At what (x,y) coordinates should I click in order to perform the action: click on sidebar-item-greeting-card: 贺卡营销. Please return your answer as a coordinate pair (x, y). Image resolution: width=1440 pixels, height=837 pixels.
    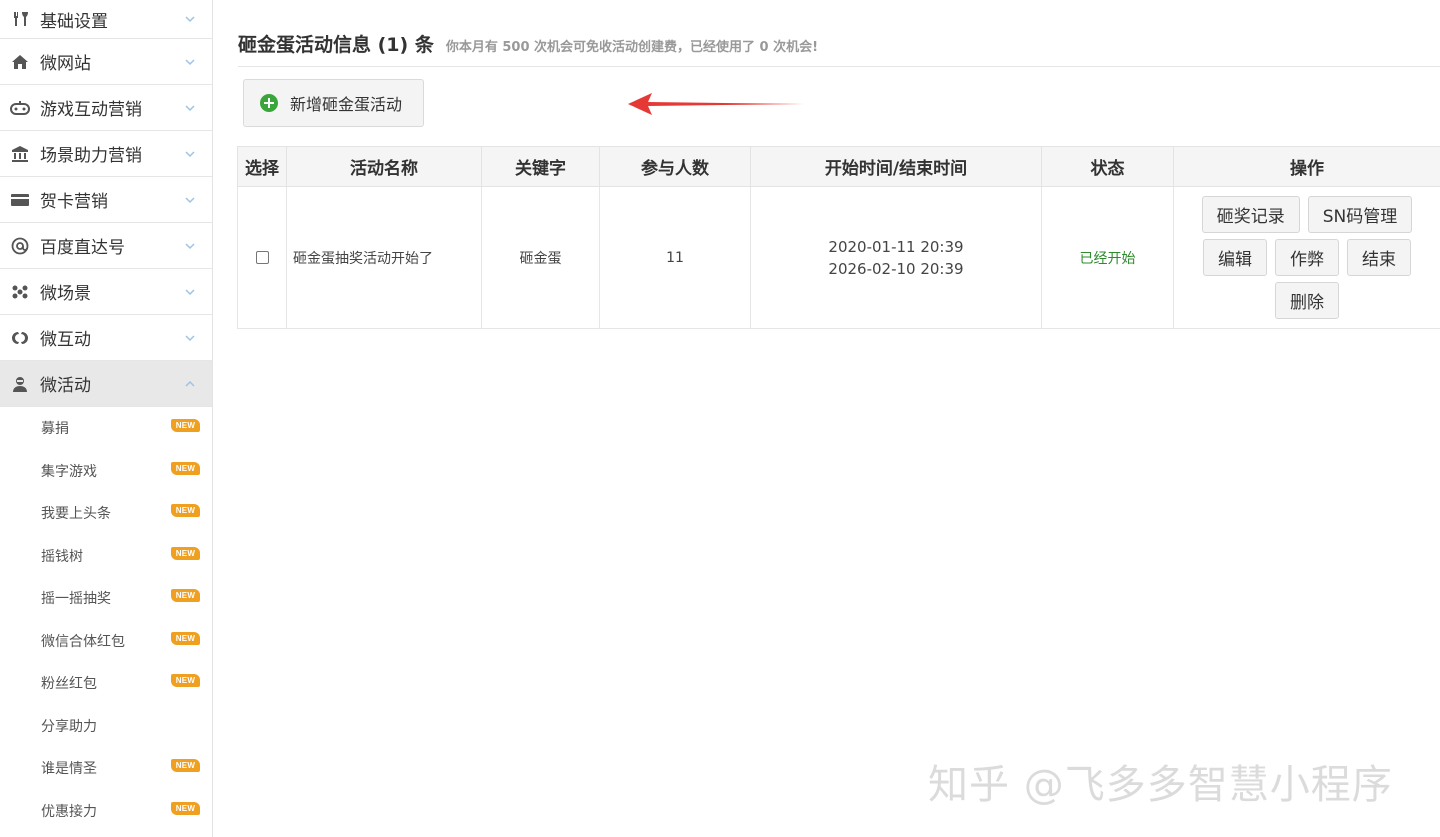
    Looking at the image, I should click on (106, 200).